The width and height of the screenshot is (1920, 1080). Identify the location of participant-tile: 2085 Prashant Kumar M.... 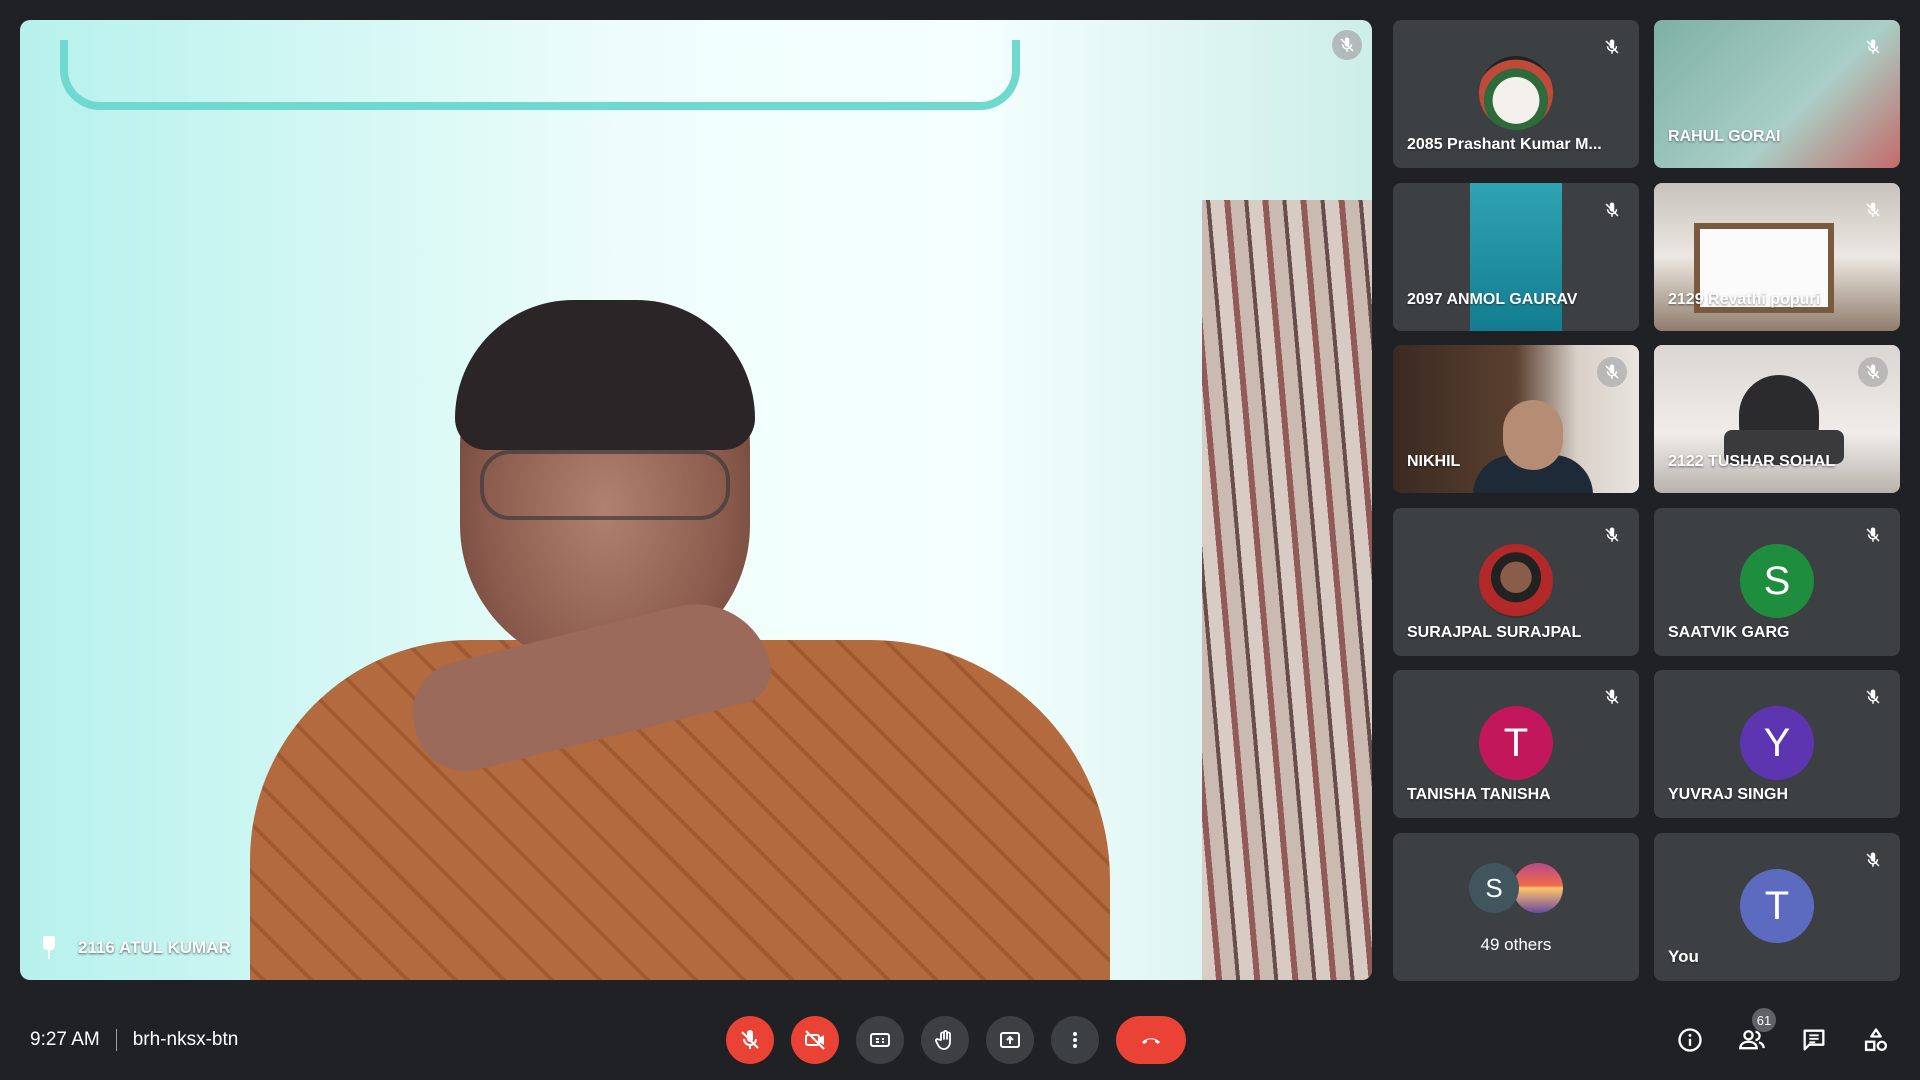
(1516, 94).